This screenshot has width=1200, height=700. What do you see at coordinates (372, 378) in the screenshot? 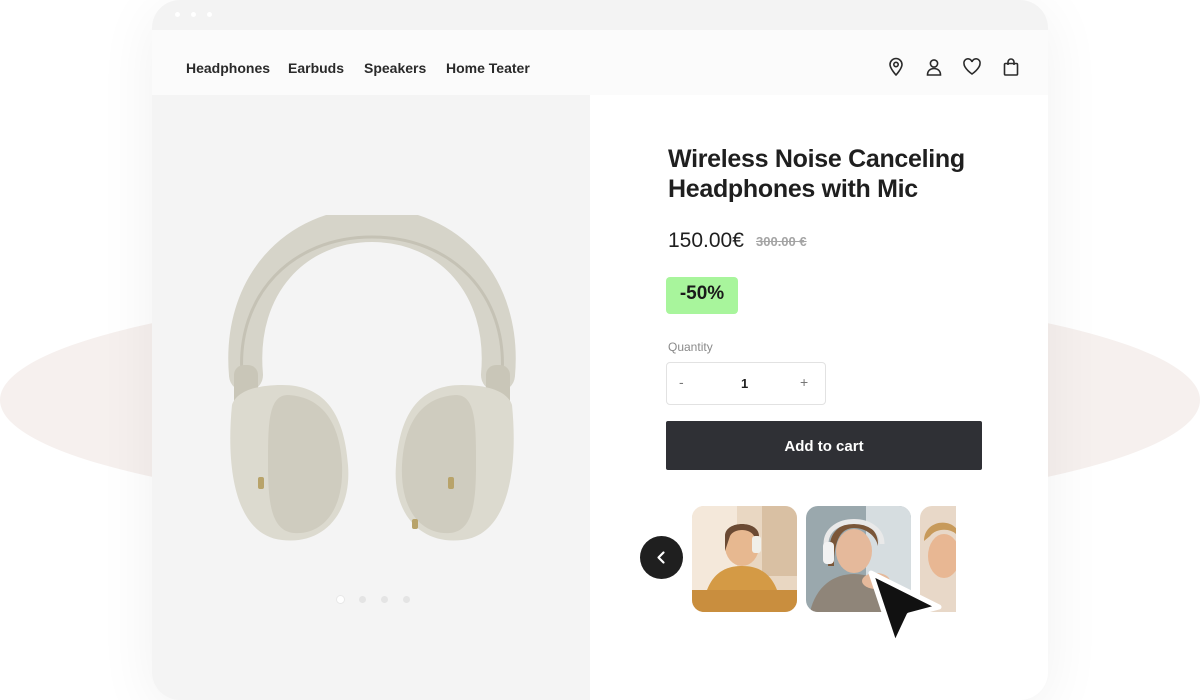
I see `product-headphones-image` at bounding box center [372, 378].